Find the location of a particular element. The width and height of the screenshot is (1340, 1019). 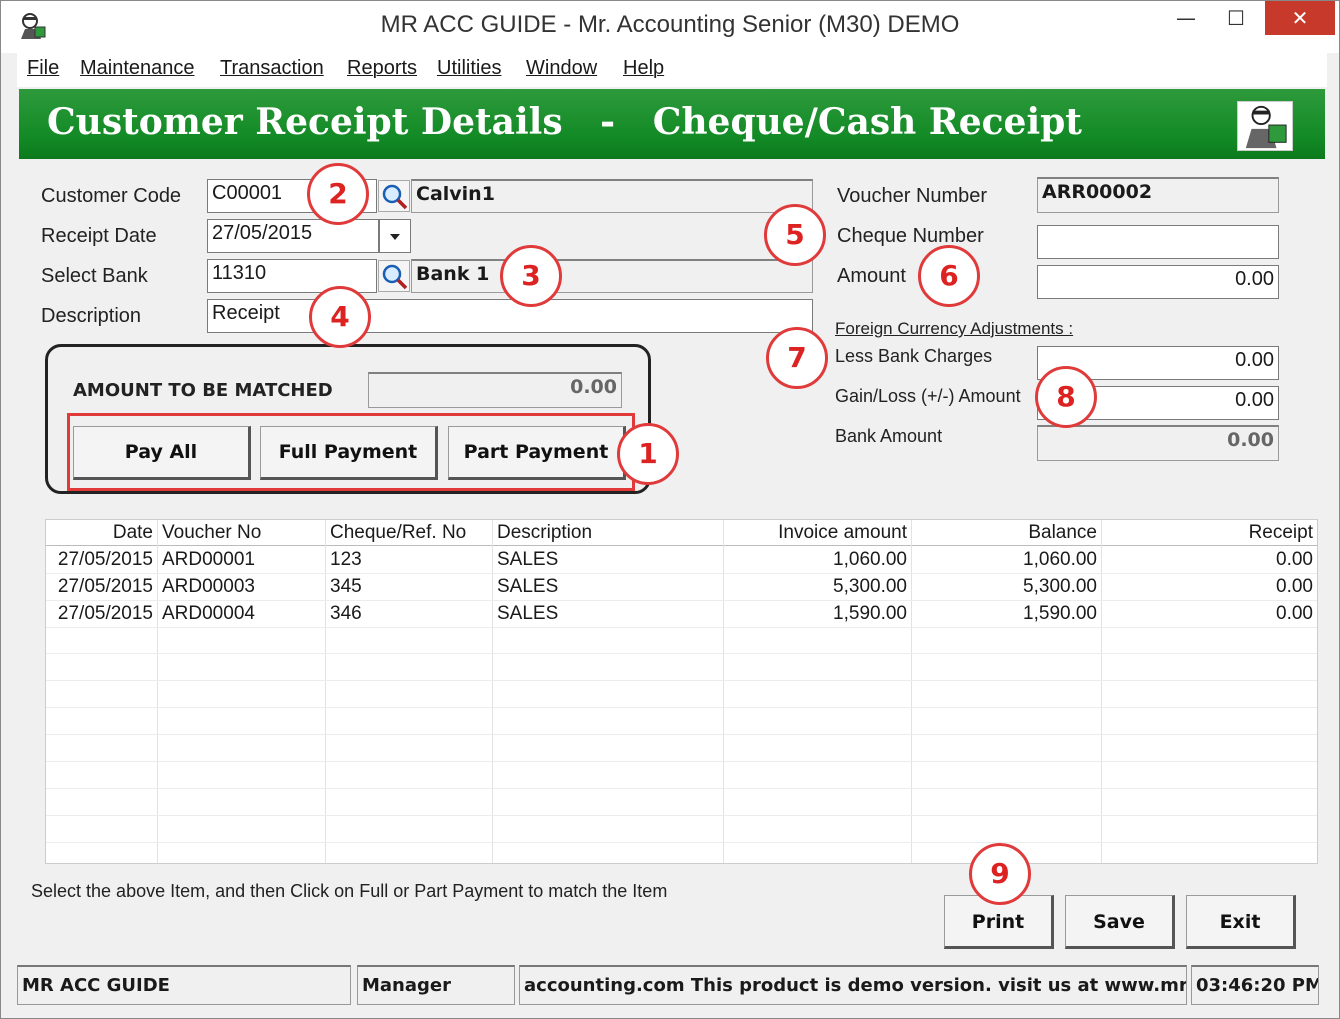

menu-transaction: Transaction is located at coordinates (272, 68).